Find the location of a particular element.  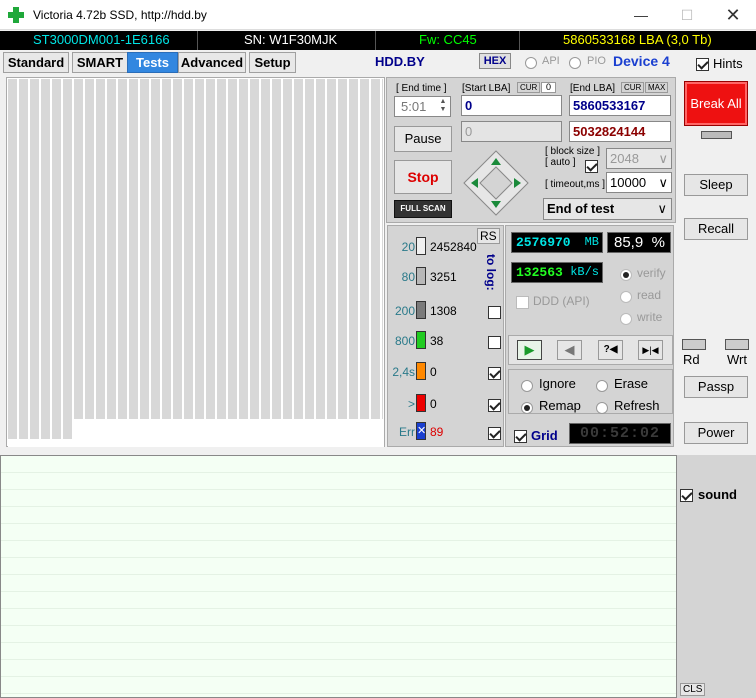

log-err-checkbox is located at coordinates (494, 433).